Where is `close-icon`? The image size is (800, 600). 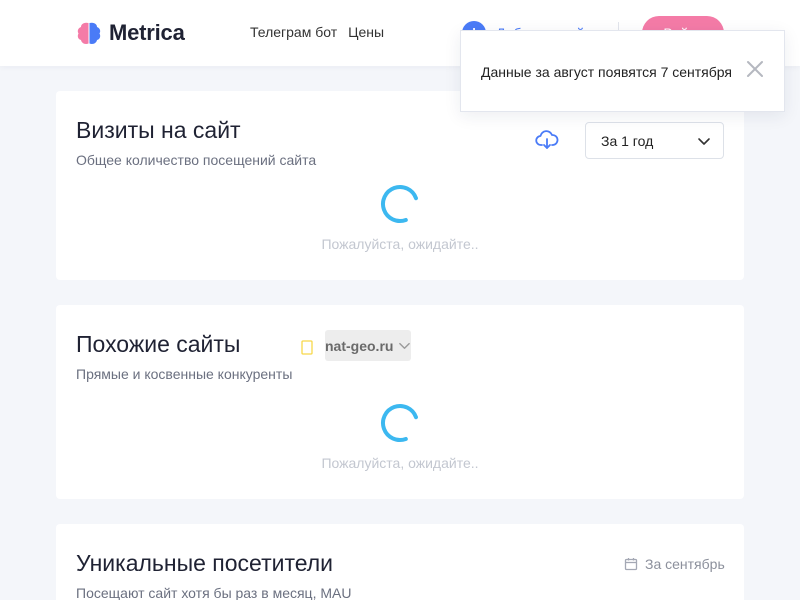 close-icon is located at coordinates (755, 69).